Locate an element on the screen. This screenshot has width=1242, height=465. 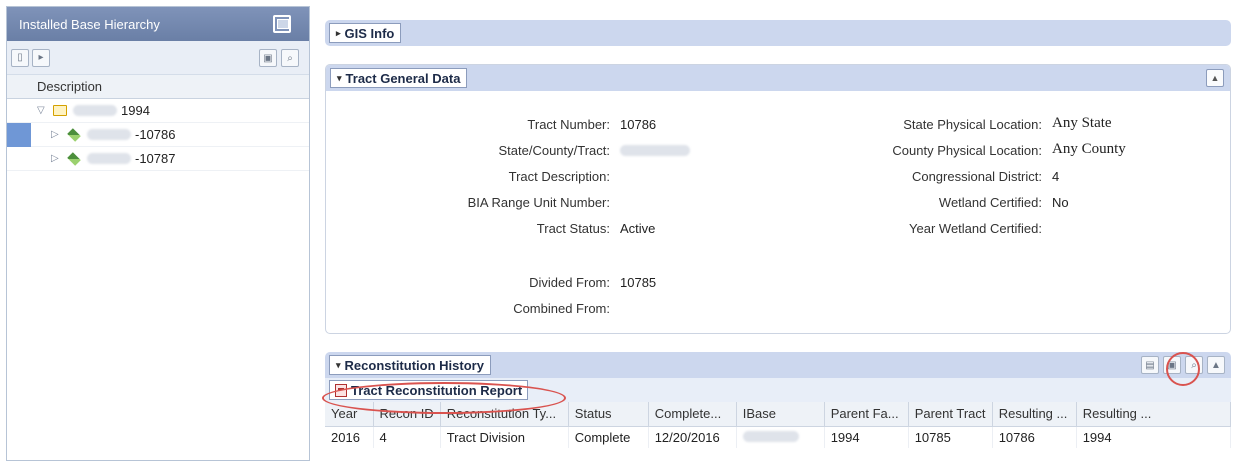
table-cell is located at coordinates (780, 437).